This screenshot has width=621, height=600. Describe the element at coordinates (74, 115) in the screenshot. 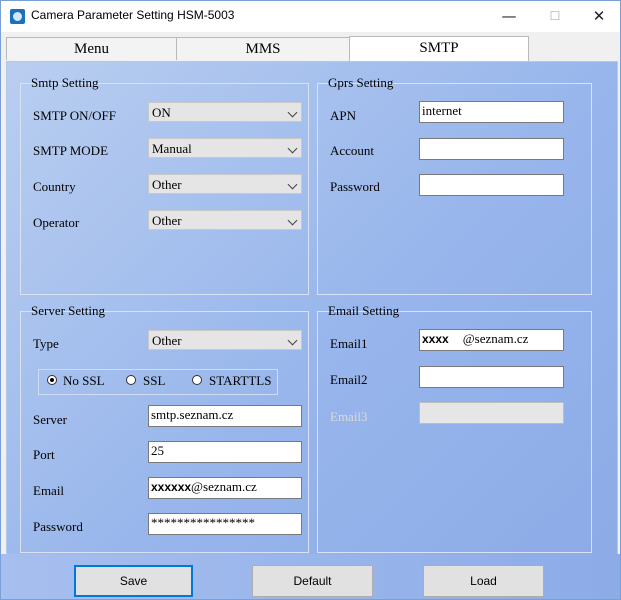

I see `smtp-onoff-label: SMTP ON/OFF` at that location.